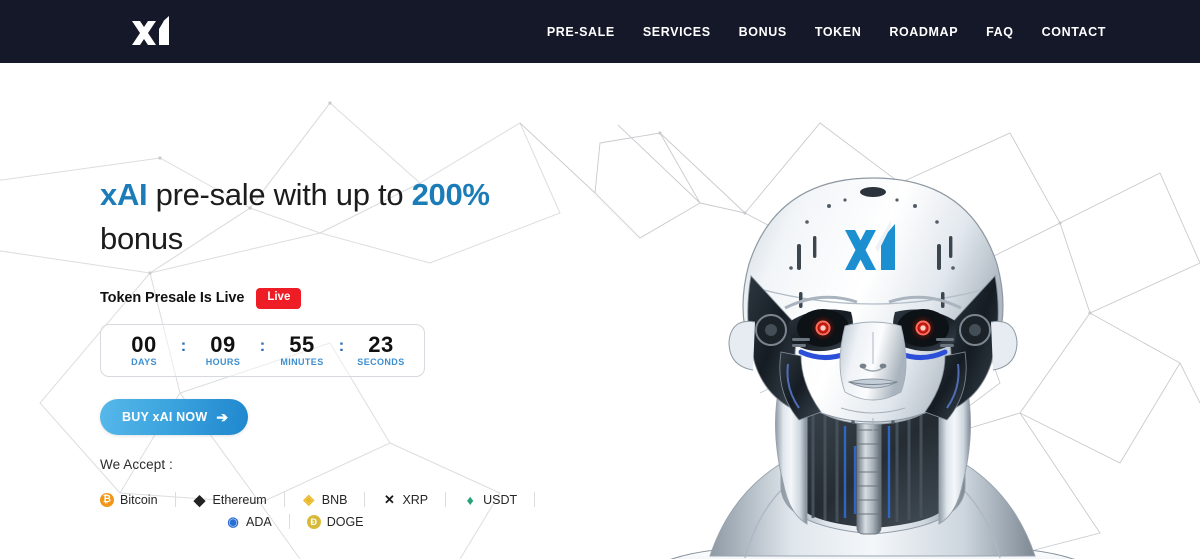  What do you see at coordinates (313, 521) in the screenshot?
I see `doge-icon: Ð` at bounding box center [313, 521].